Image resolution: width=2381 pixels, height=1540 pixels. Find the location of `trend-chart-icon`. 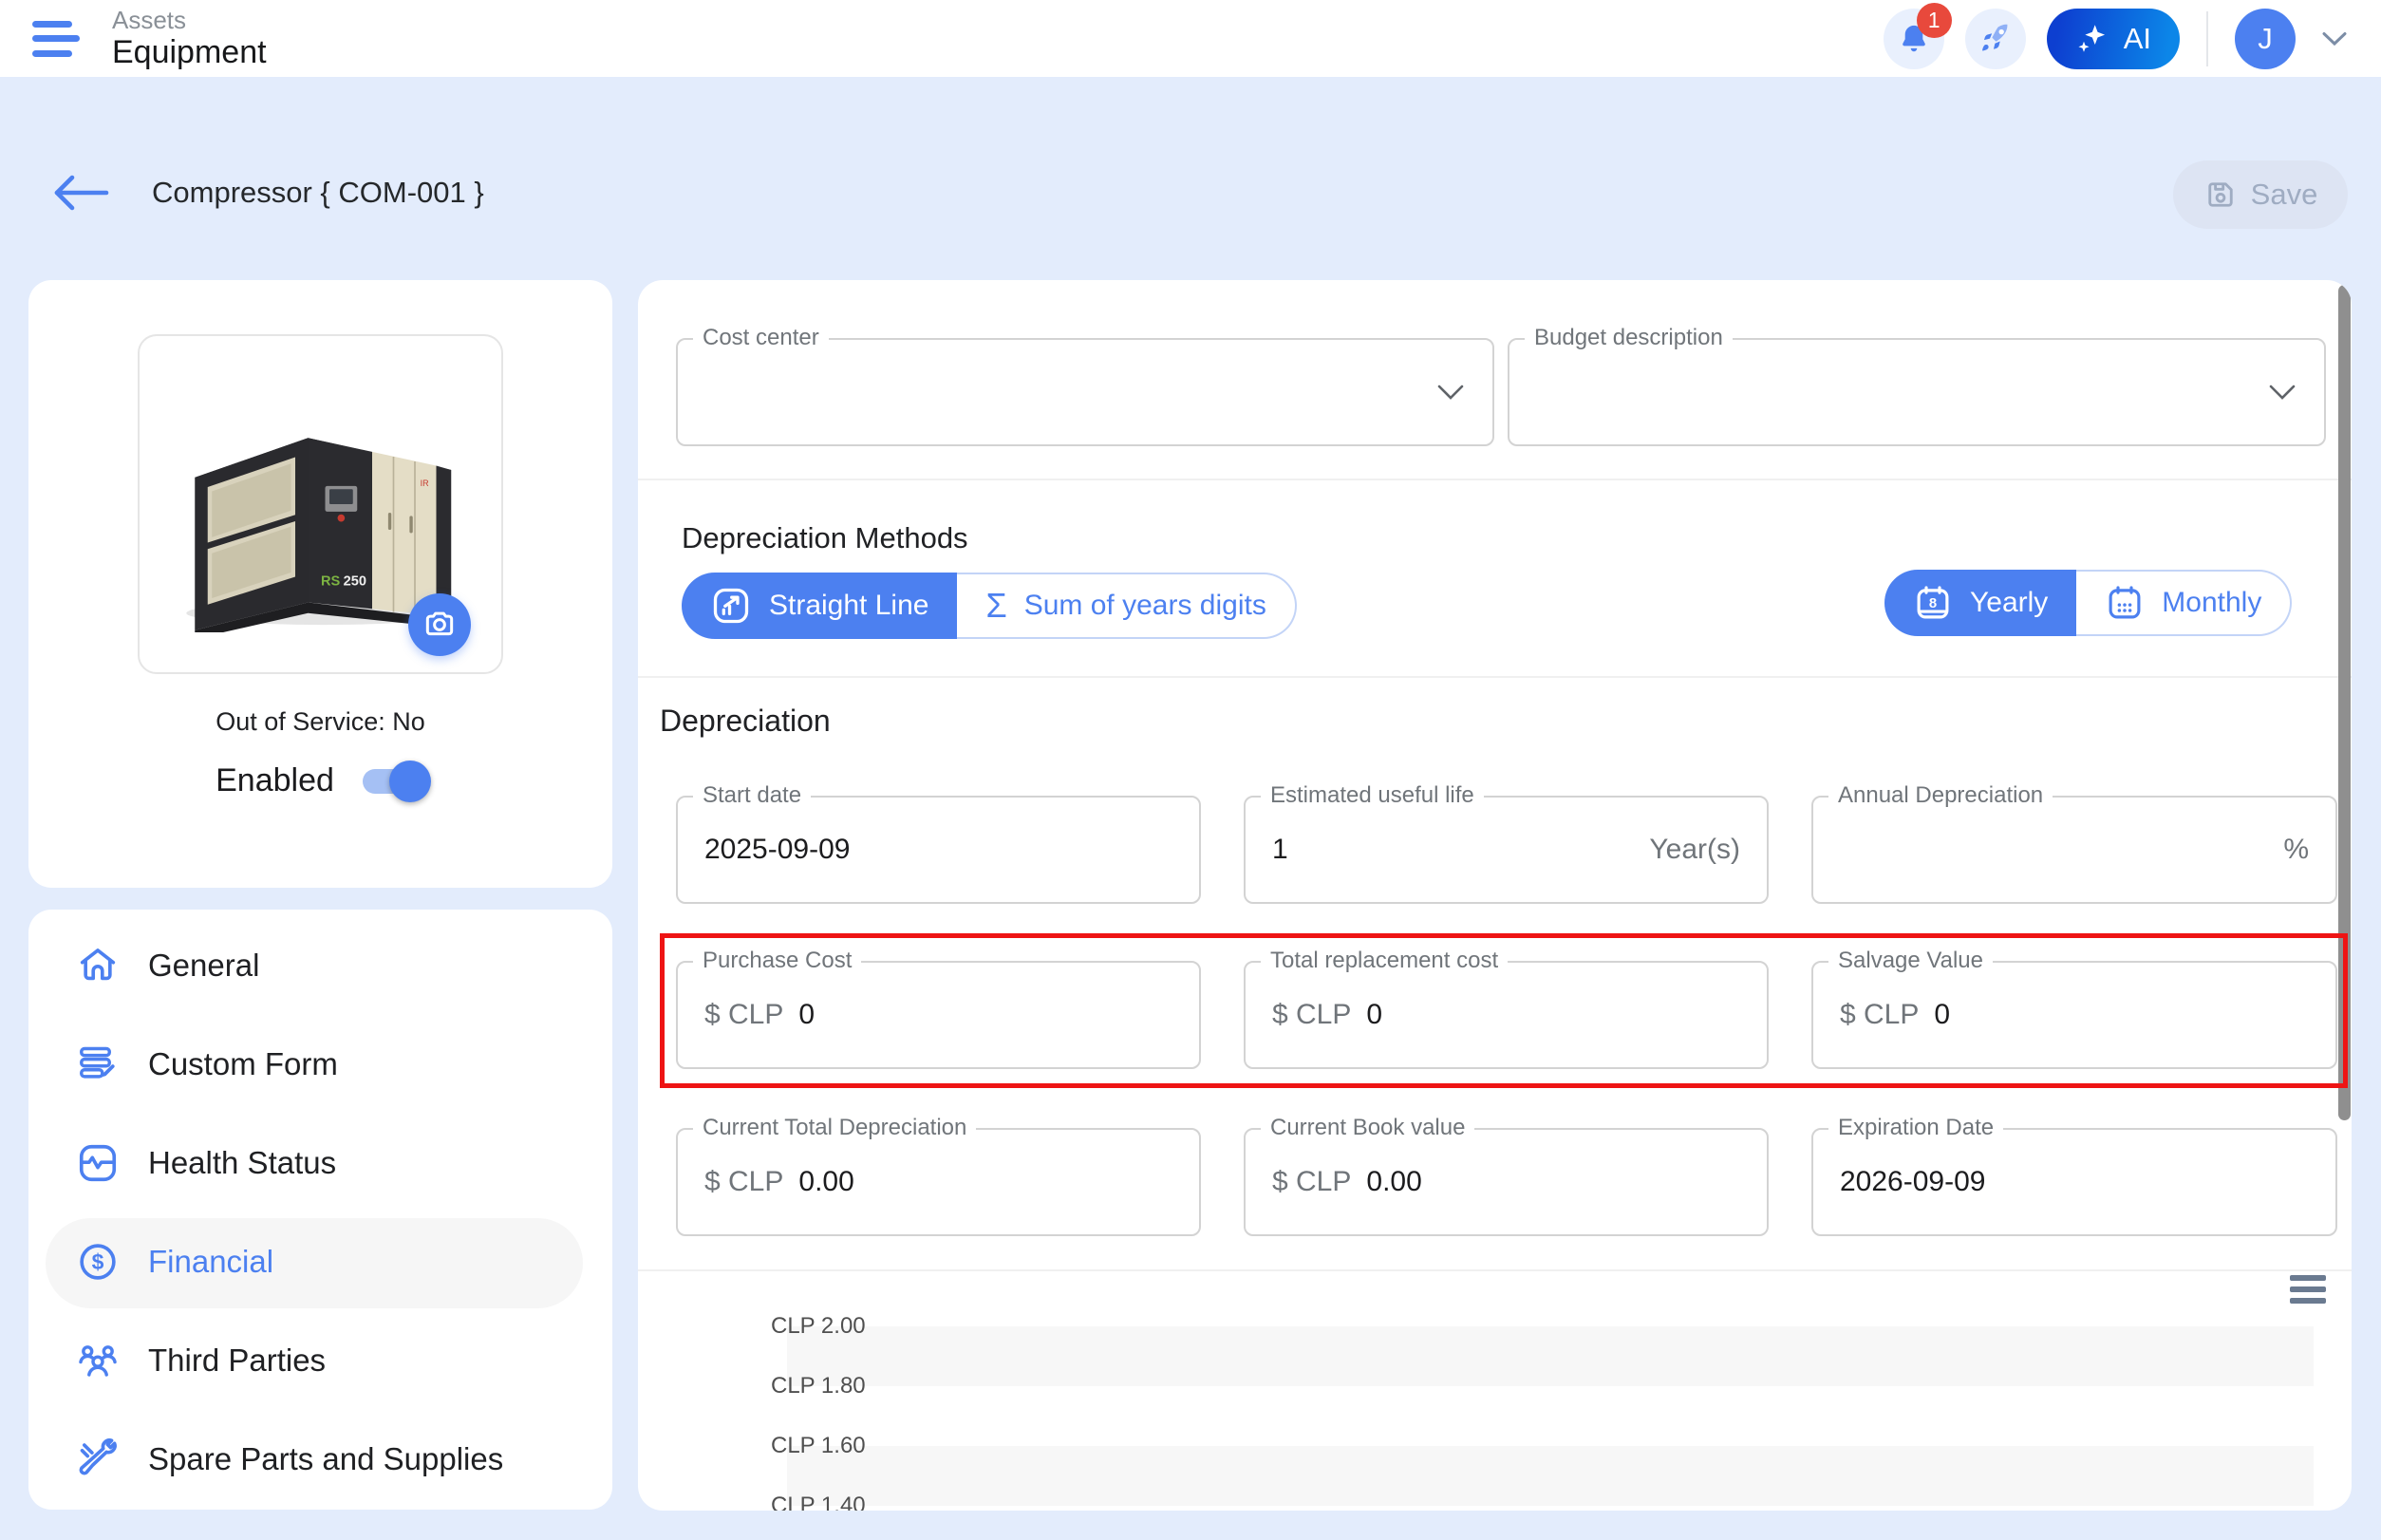

trend-chart-icon is located at coordinates (731, 606).